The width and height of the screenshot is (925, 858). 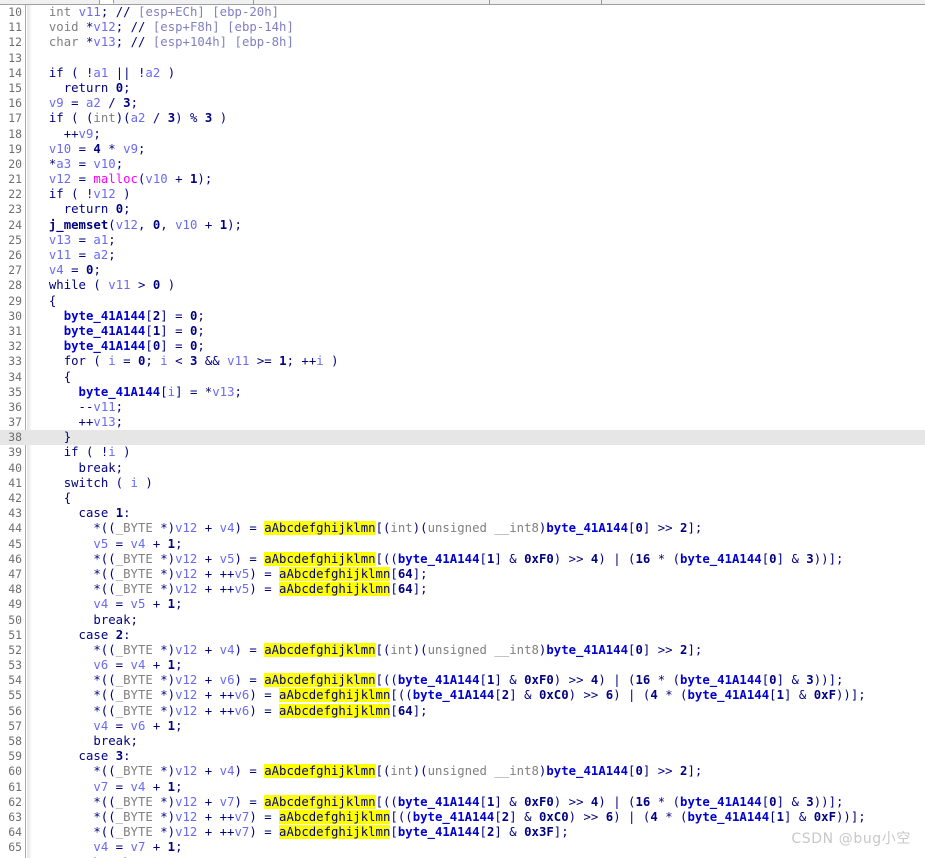 I want to click on token-var: a3, so click(x=63, y=164).